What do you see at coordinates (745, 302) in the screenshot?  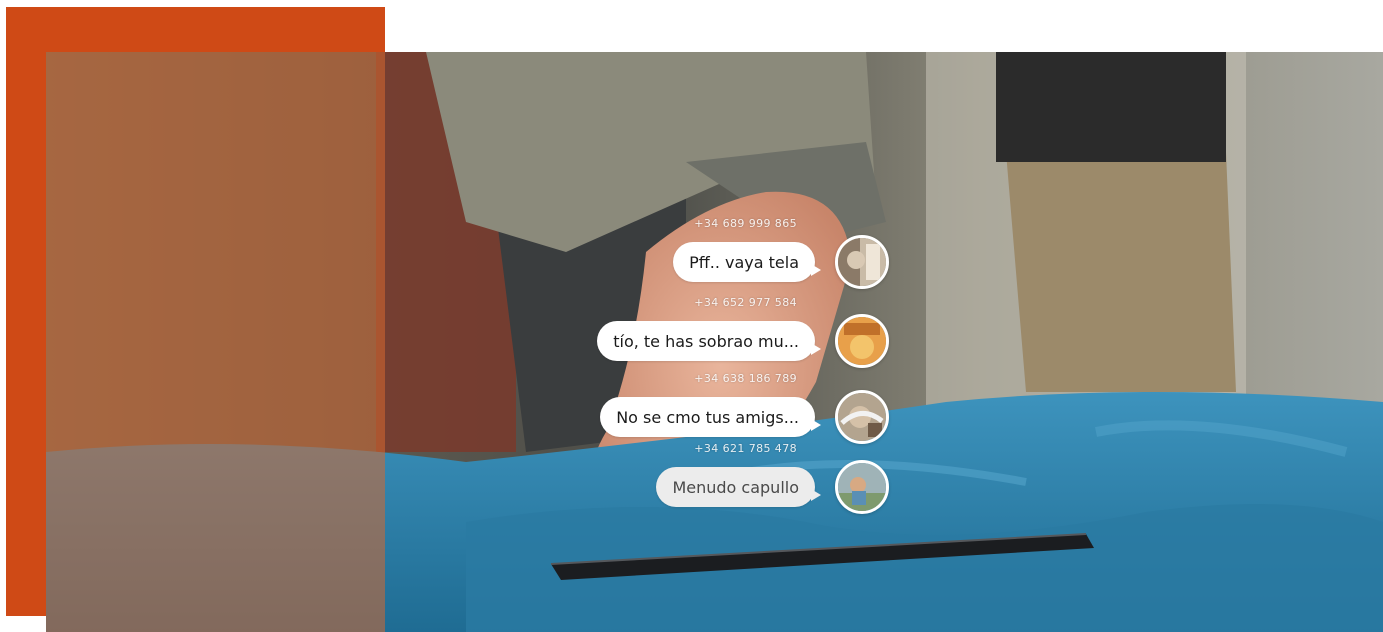 I see `message-phone-number: +34 652 977 584` at bounding box center [745, 302].